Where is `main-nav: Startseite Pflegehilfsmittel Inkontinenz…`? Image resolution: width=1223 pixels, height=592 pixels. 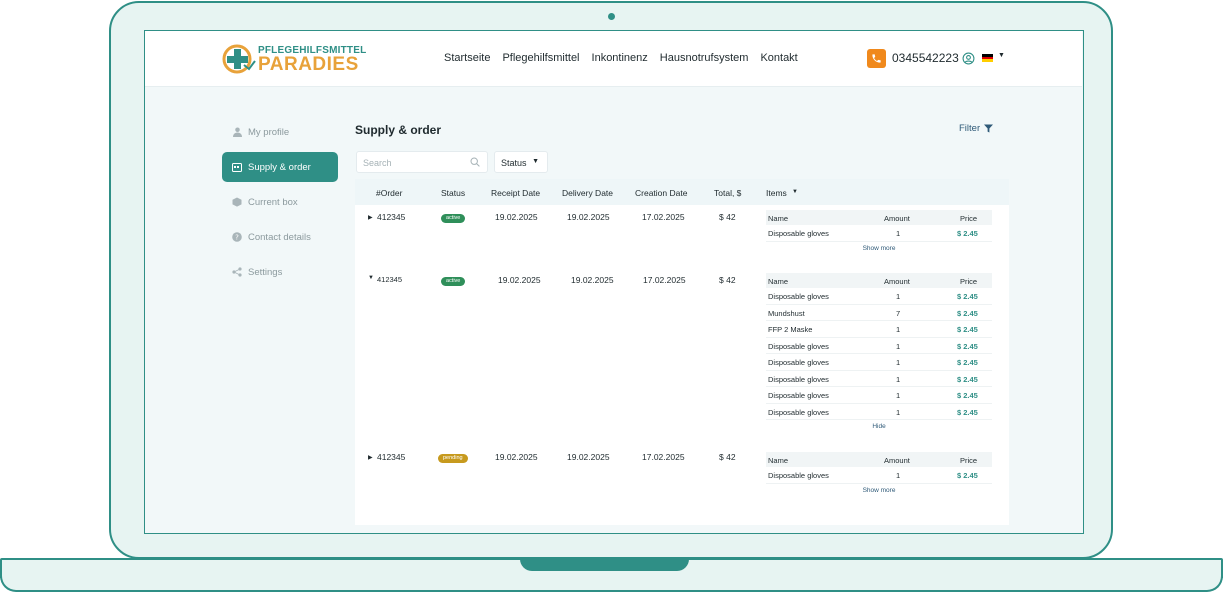 main-nav: Startseite Pflegehilfsmittel Inkontinenz… is located at coordinates (621, 58).